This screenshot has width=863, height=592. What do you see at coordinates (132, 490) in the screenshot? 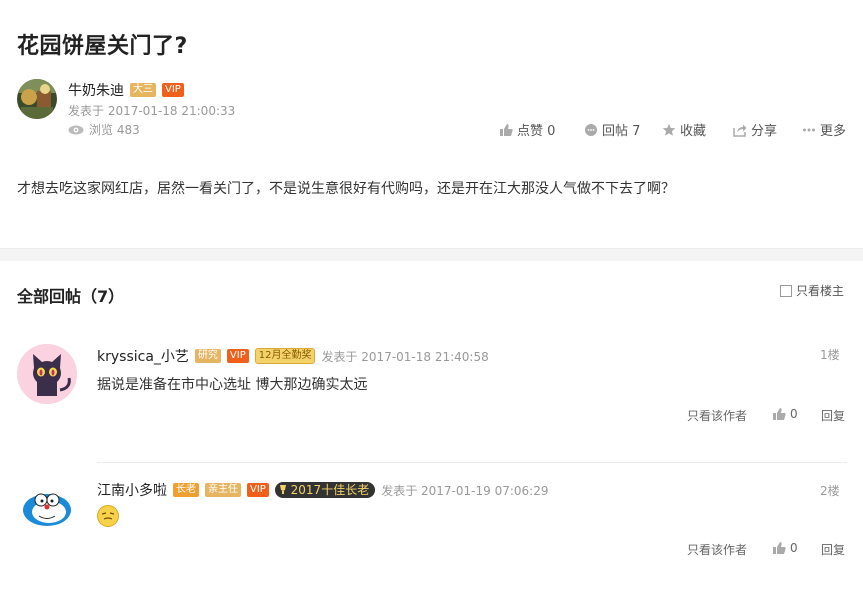
I see `reply-author-name: 江南小多啦` at bounding box center [132, 490].